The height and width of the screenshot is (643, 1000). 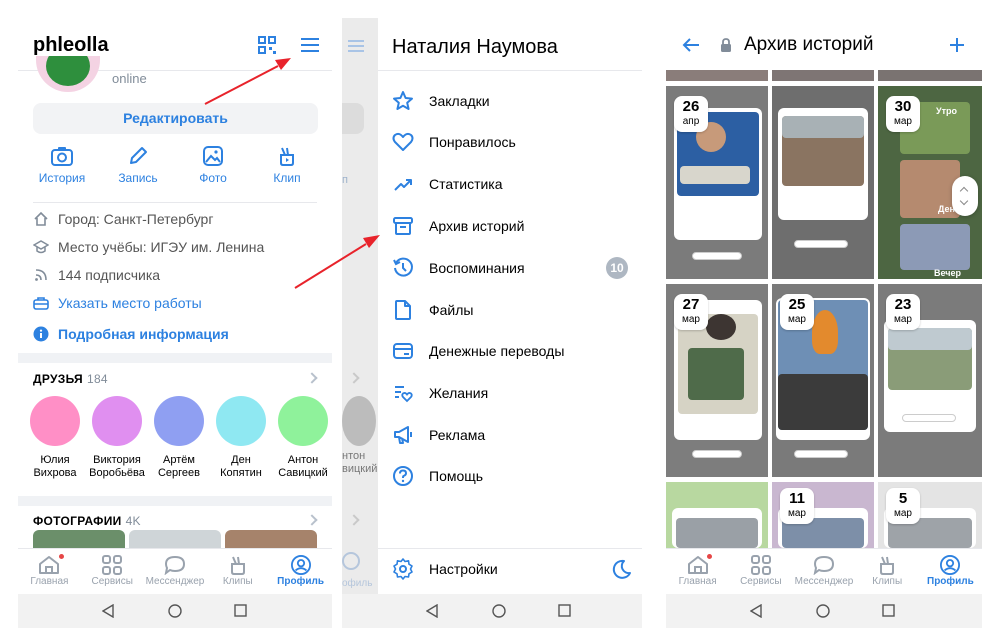 What do you see at coordinates (337, 262) in the screenshot?
I see `arrow-to-archive-item` at bounding box center [337, 262].